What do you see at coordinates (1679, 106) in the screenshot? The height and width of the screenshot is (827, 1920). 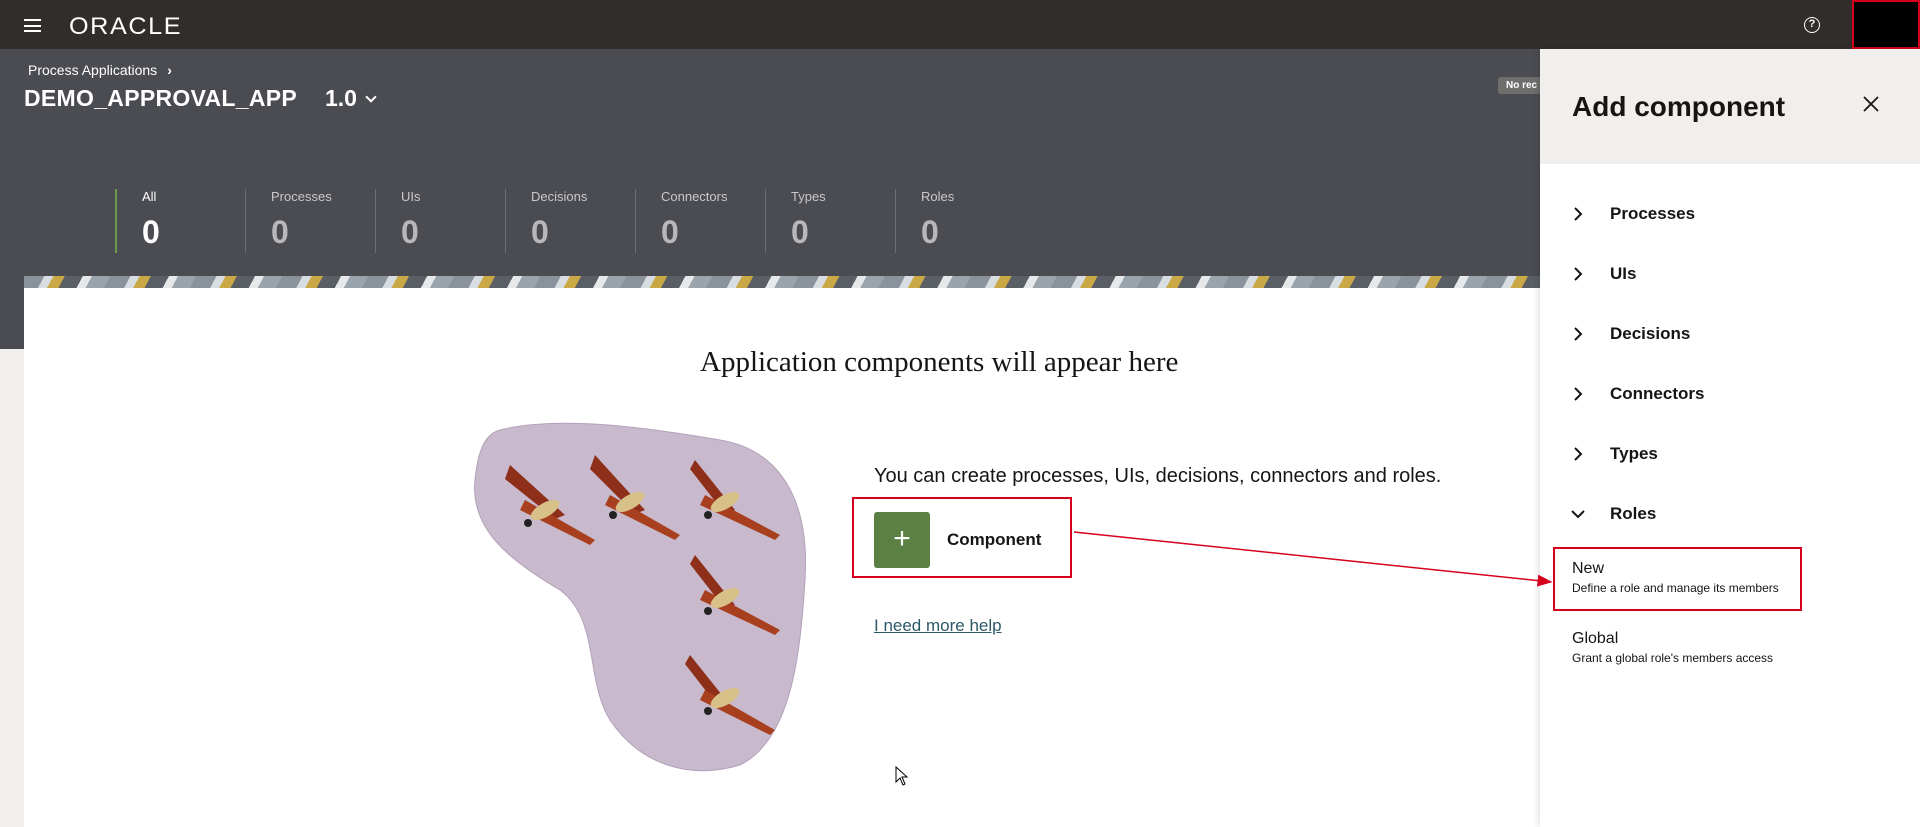 I see `drawer-title: Add component` at bounding box center [1679, 106].